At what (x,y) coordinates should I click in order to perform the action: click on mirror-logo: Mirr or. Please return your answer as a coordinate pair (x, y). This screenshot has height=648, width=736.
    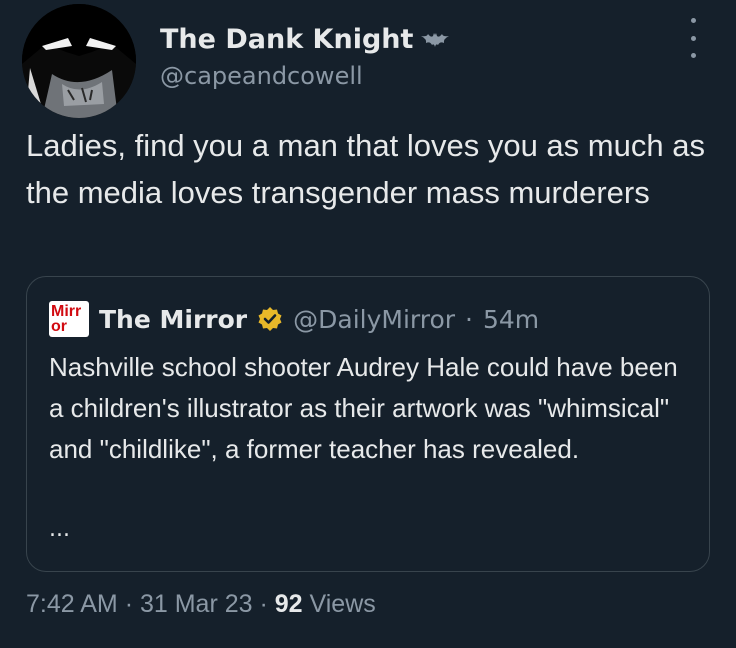
    Looking at the image, I should click on (69, 319).